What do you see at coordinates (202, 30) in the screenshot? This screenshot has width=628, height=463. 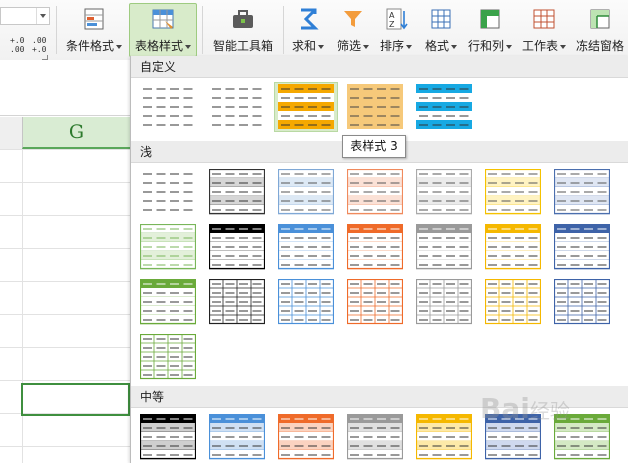 I see `ribbon-separator` at bounding box center [202, 30].